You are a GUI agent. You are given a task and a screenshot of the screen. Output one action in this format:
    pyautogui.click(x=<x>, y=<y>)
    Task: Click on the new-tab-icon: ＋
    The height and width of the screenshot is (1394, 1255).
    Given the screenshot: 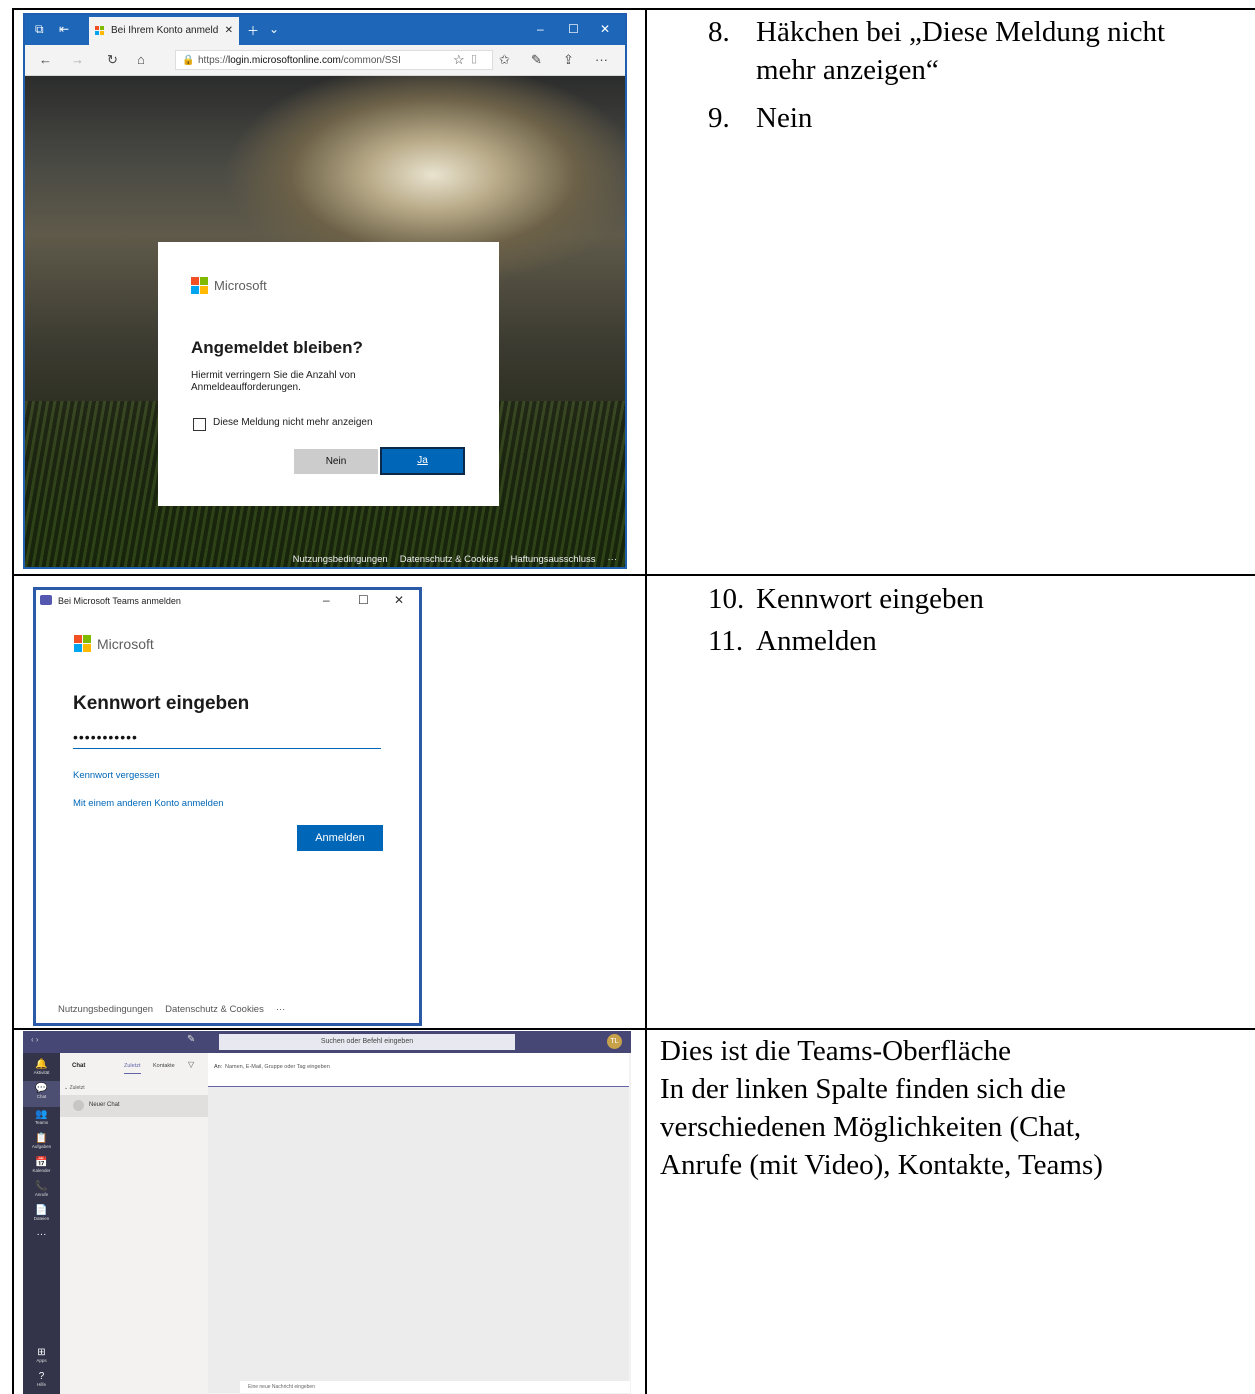 What is the action you would take?
    pyautogui.click(x=253, y=30)
    